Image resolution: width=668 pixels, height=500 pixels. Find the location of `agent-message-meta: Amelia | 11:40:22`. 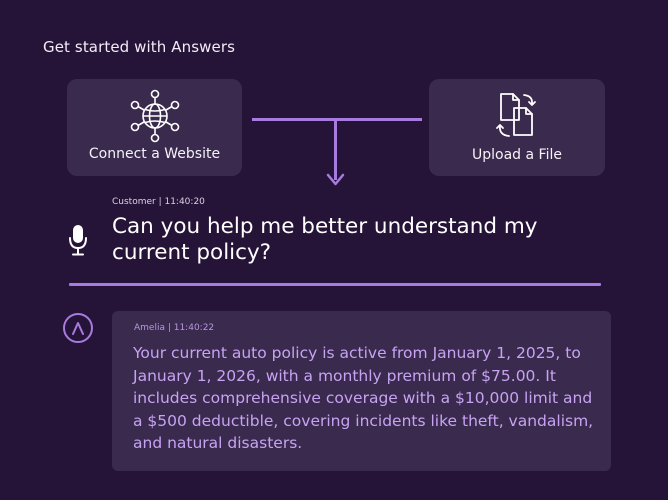

agent-message-meta: Amelia | 11:40:22 is located at coordinates (174, 328).